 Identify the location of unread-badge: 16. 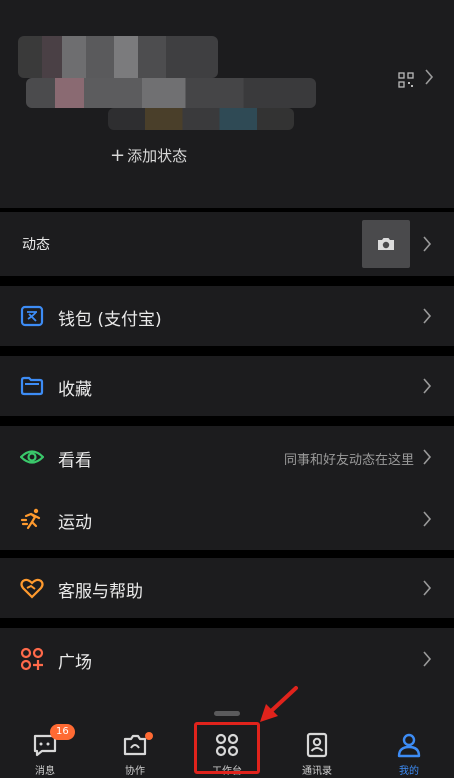
(62, 732).